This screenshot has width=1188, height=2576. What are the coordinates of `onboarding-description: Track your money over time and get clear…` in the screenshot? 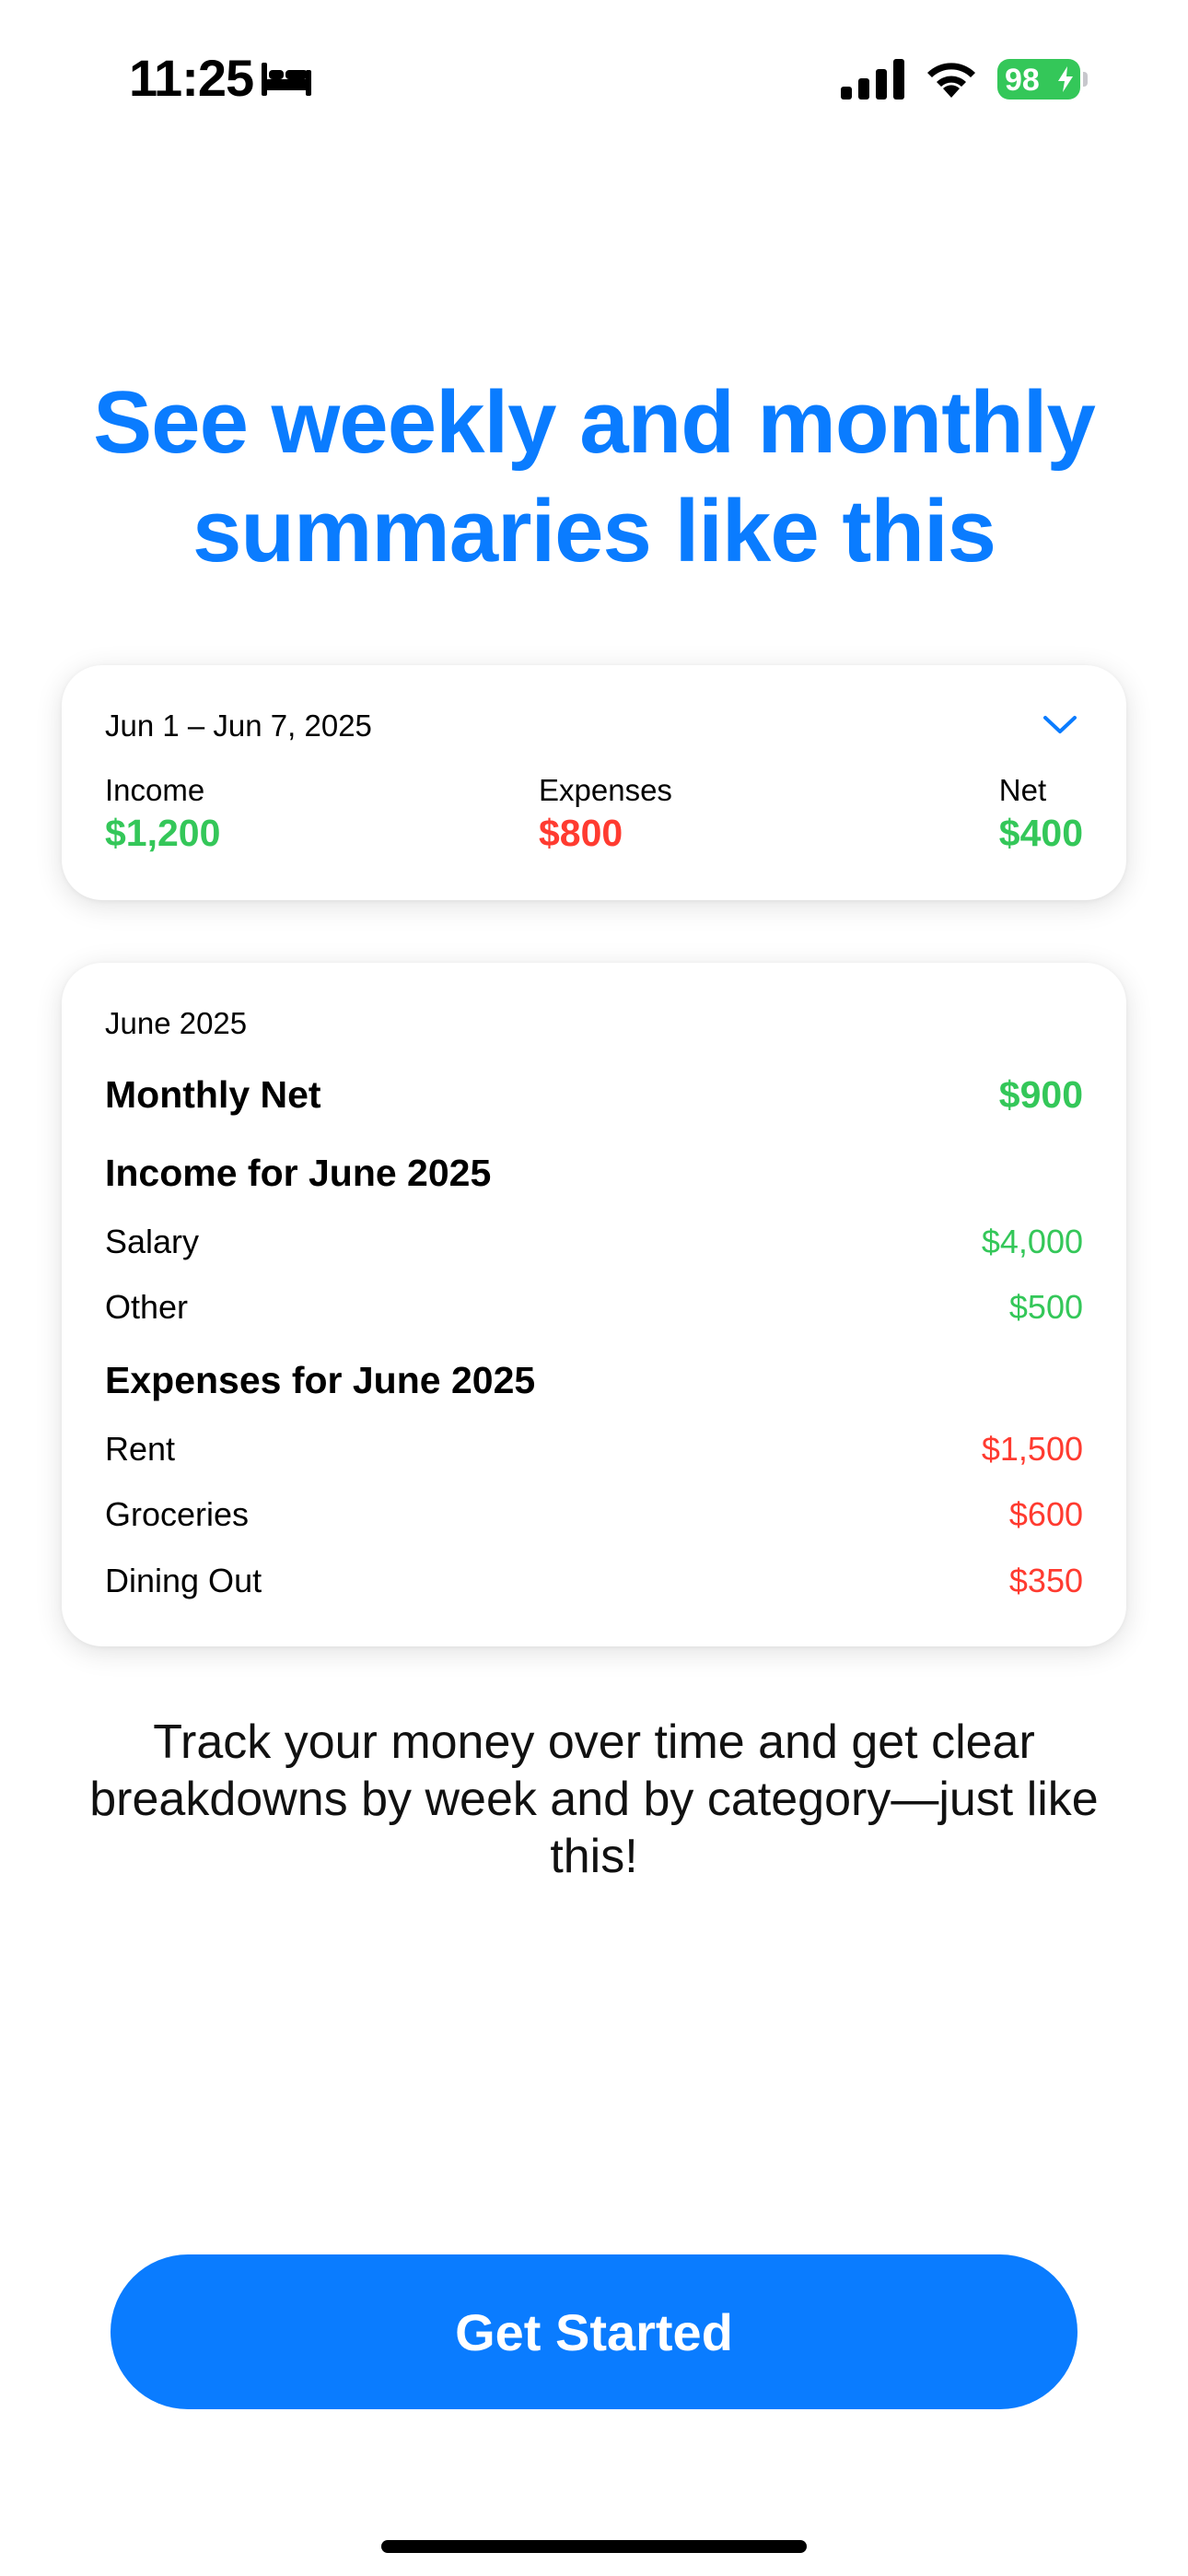 It's located at (594, 1799).